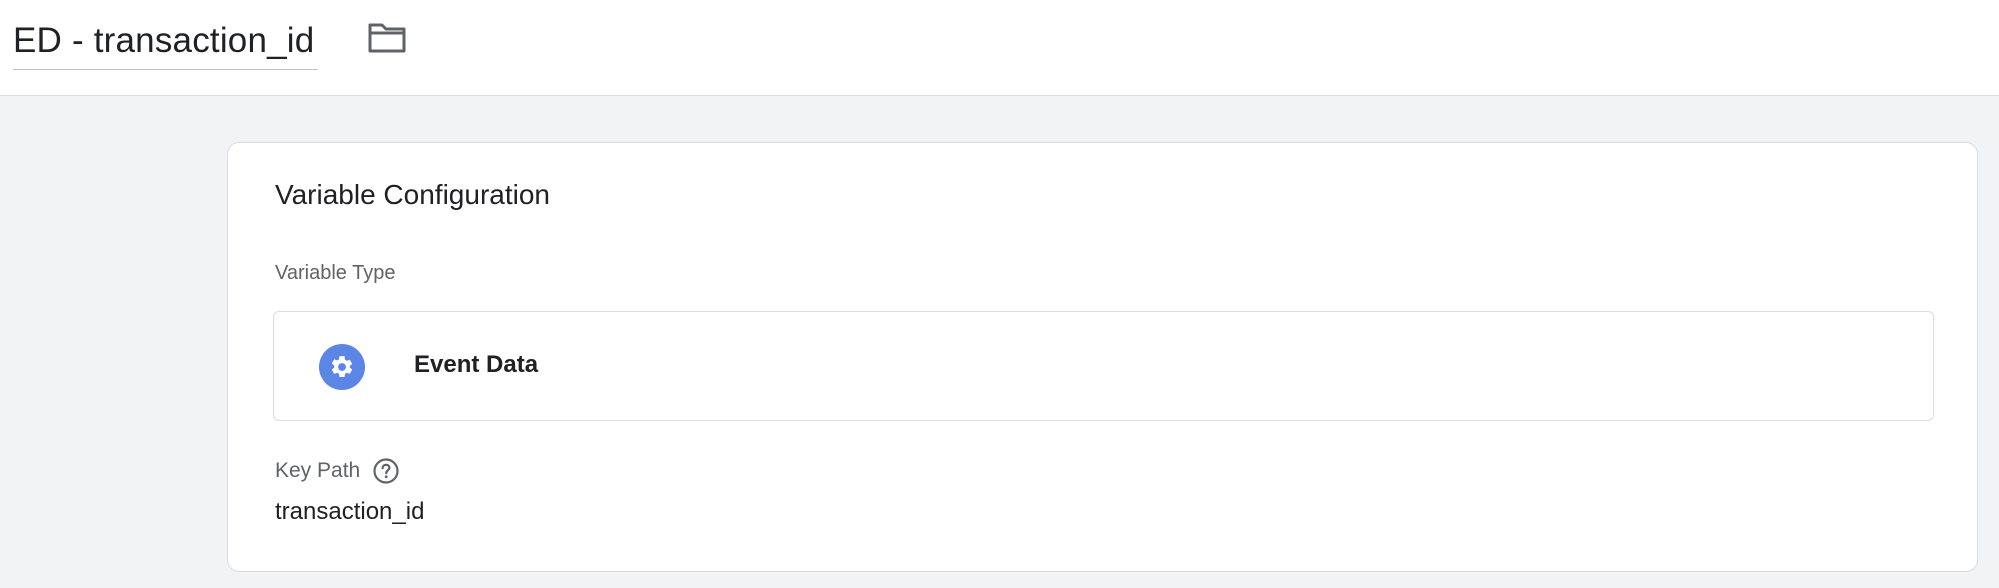  I want to click on title-field: ED - transaction_id, so click(166, 41).